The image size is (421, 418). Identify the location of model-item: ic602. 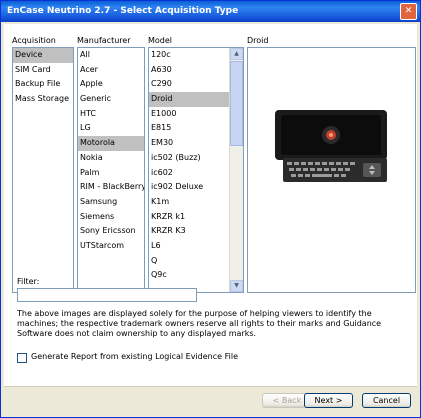
(189, 173).